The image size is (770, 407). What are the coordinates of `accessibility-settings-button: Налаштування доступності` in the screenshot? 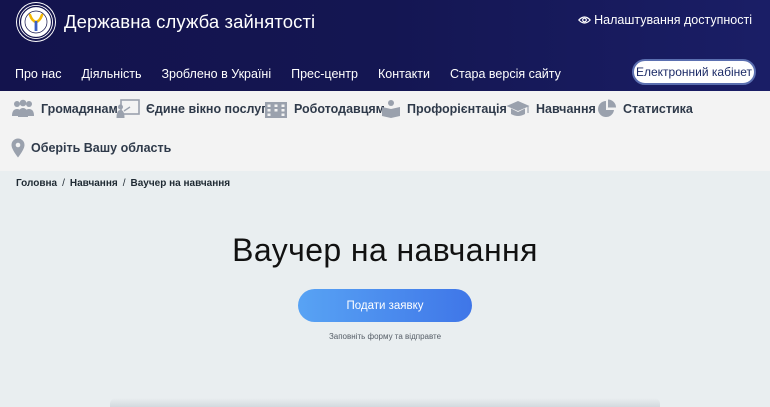 It's located at (665, 20).